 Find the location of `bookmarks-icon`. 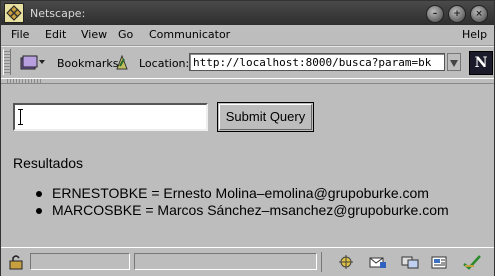

bookmarks-icon is located at coordinates (31, 62).